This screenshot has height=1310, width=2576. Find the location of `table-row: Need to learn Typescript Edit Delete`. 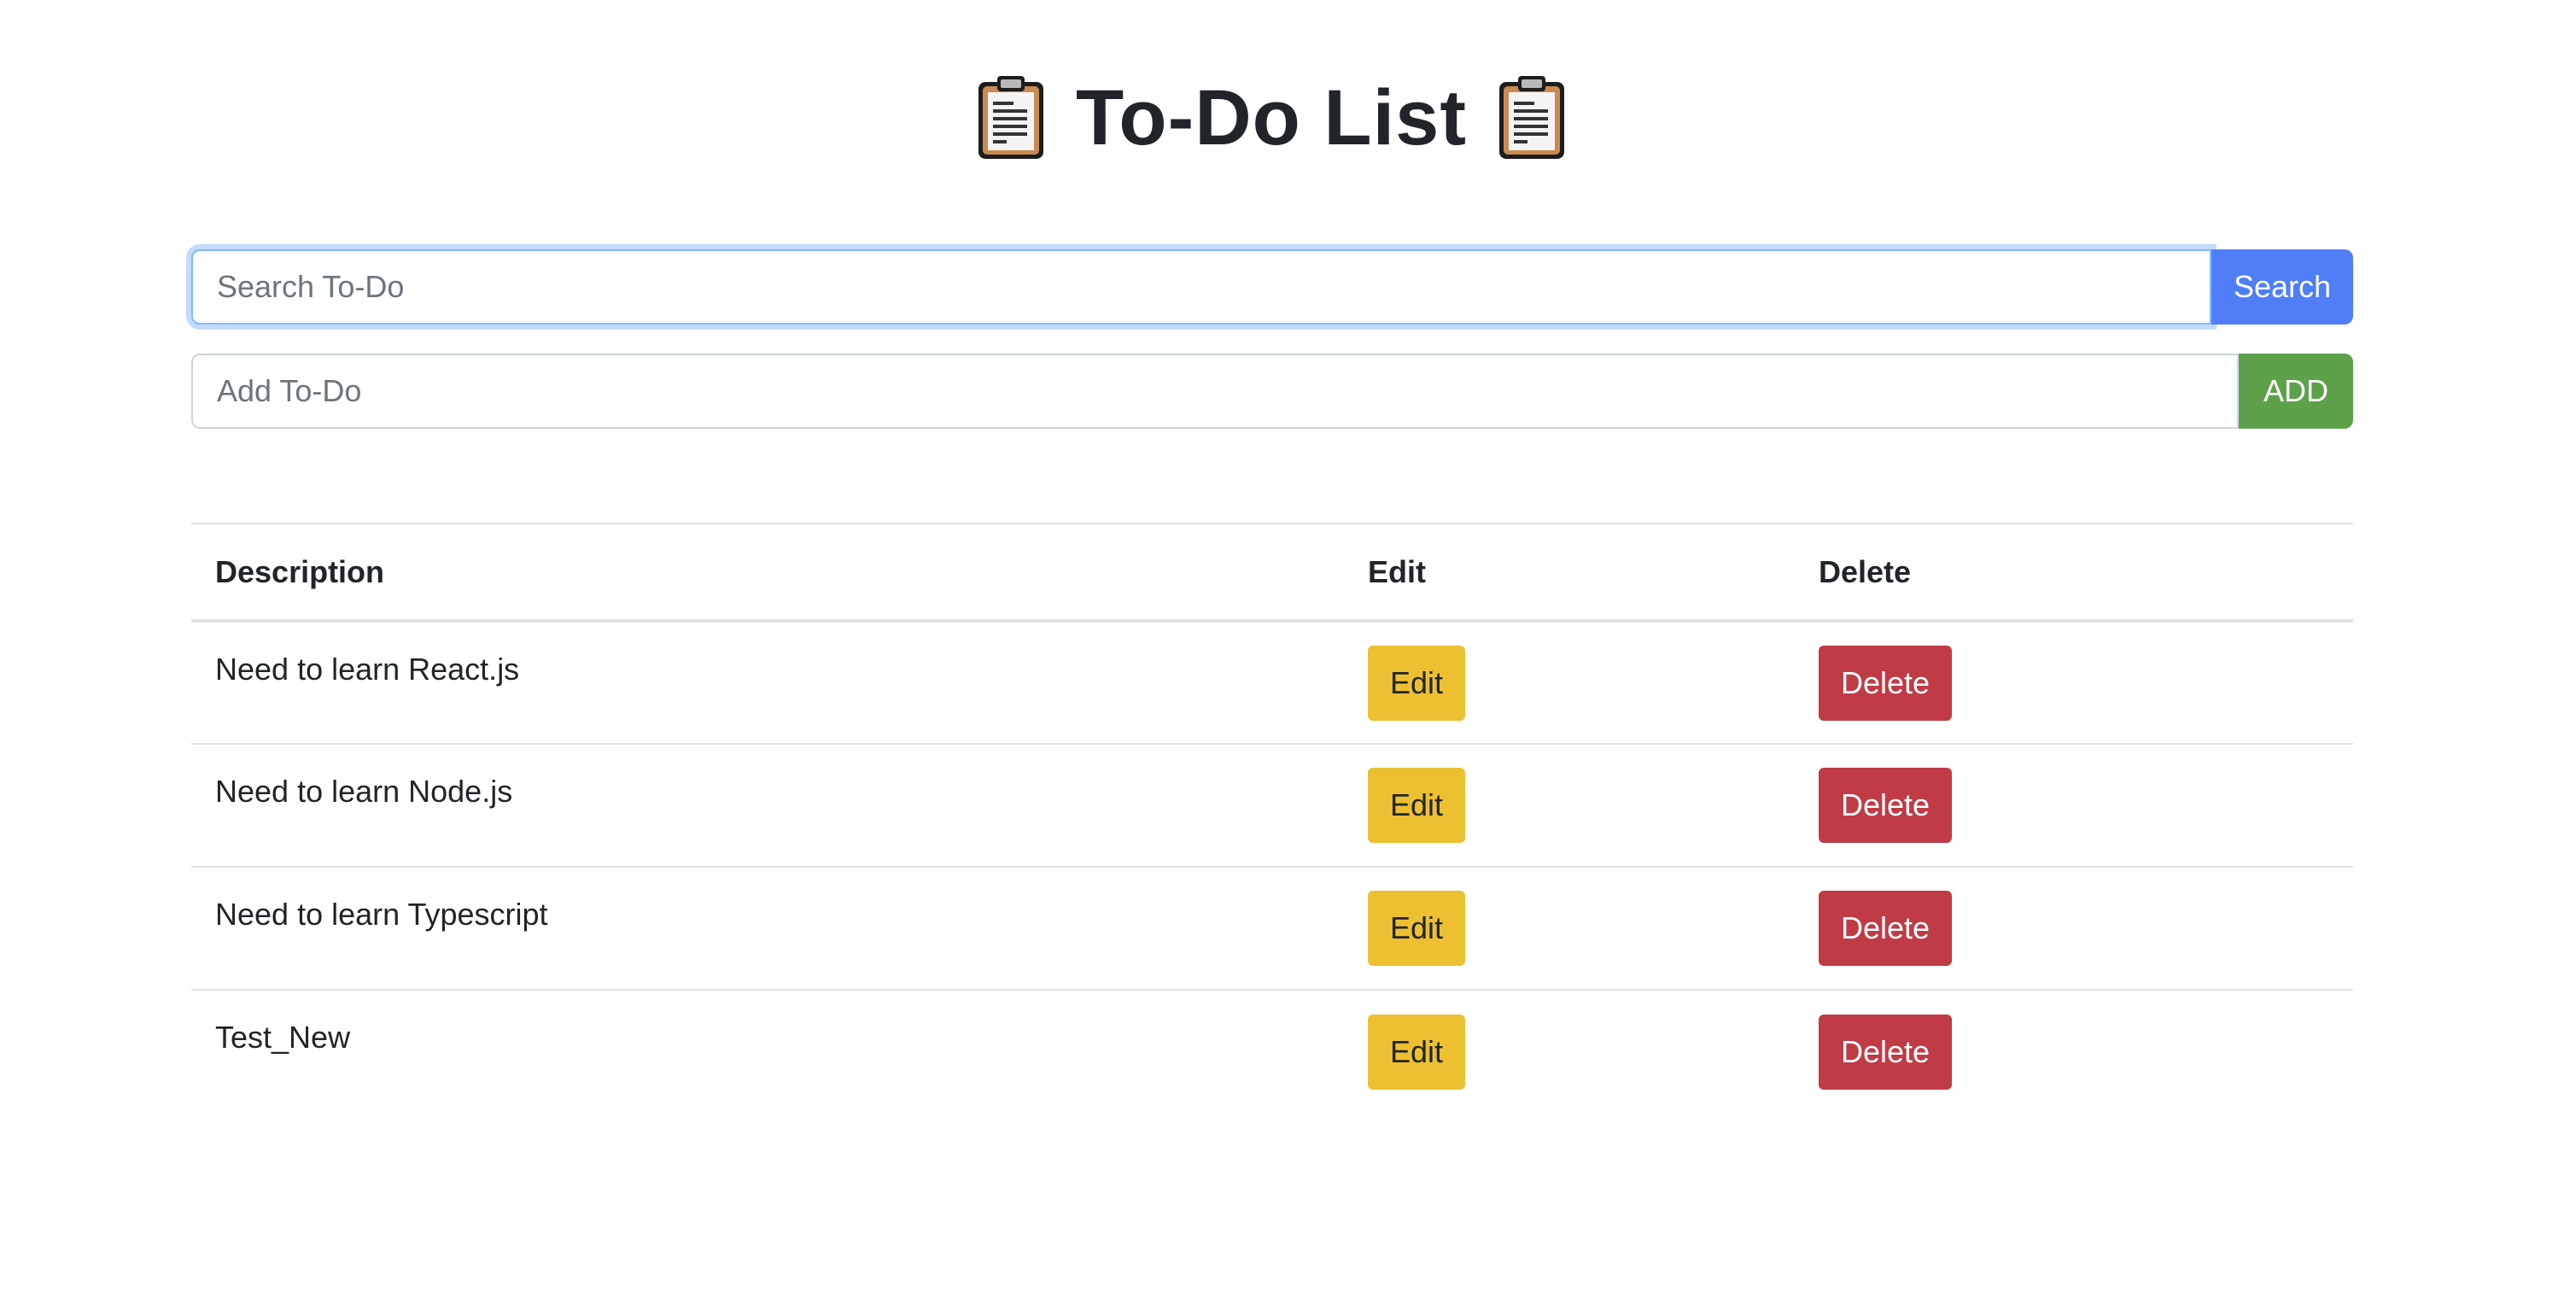

table-row: Need to learn Typescript Edit Delete is located at coordinates (1272, 929).